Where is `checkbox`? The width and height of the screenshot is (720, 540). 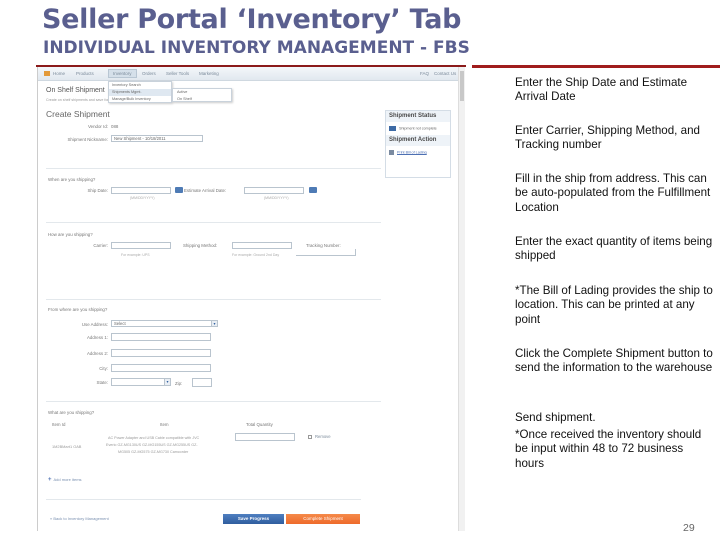
checkbox is located at coordinates (310, 436).